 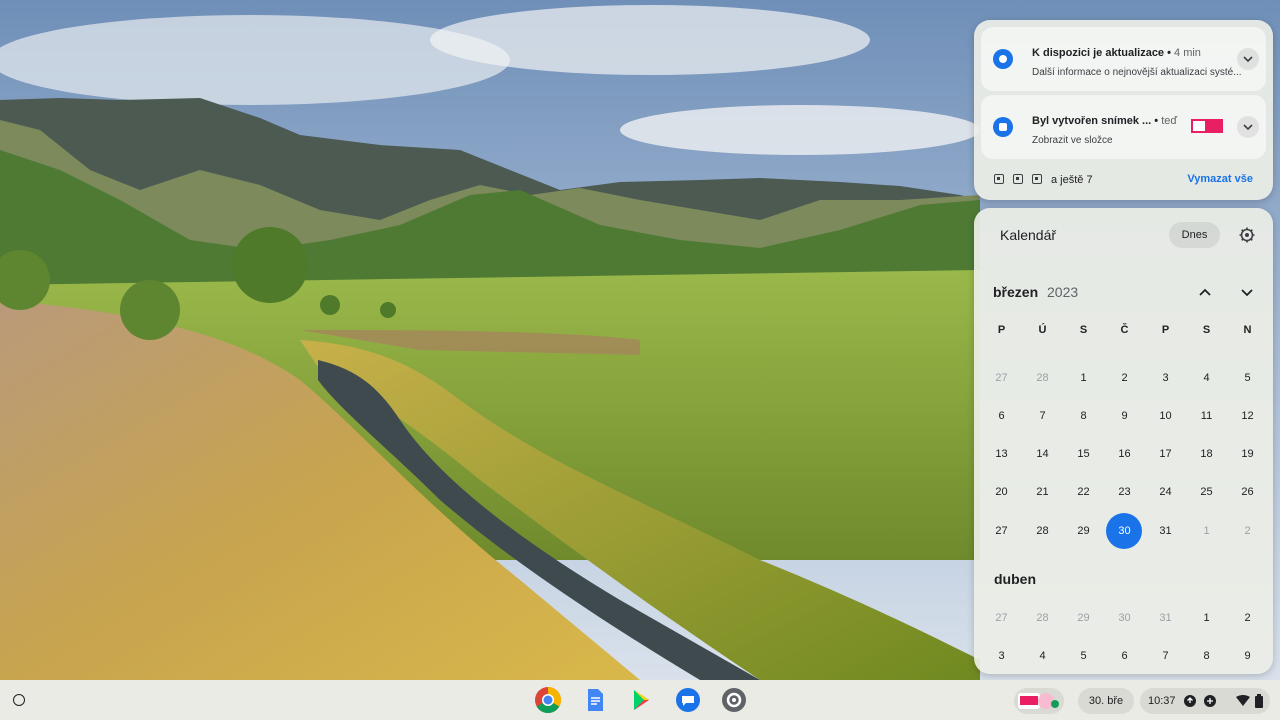 What do you see at coordinates (1063, 292) in the screenshot?
I see `current-year: 2023` at bounding box center [1063, 292].